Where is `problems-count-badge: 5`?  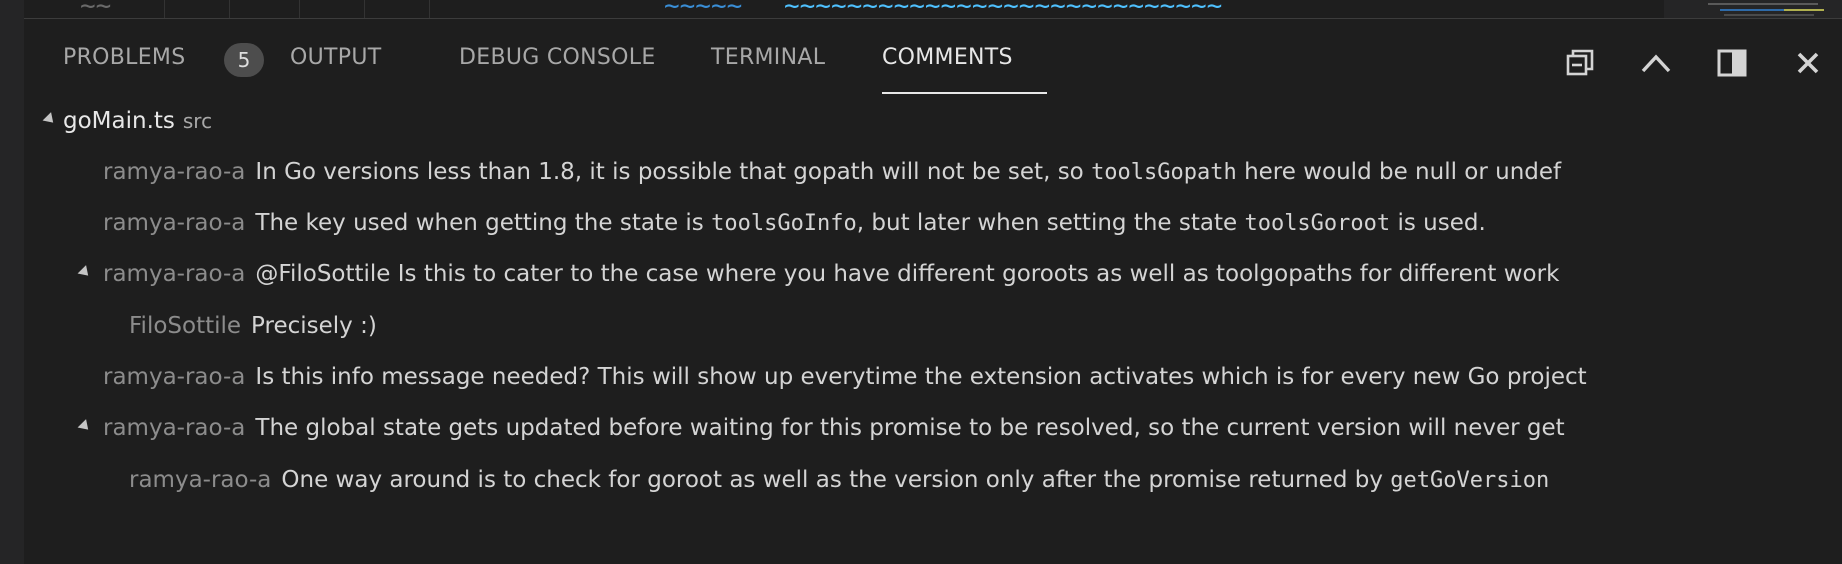
problems-count-badge: 5 is located at coordinates (244, 60).